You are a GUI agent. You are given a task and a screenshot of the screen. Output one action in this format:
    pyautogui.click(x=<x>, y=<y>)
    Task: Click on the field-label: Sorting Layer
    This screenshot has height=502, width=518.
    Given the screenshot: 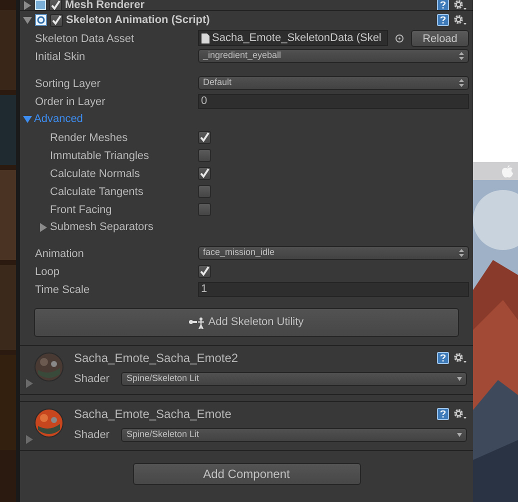 What is the action you would take?
    pyautogui.click(x=67, y=84)
    